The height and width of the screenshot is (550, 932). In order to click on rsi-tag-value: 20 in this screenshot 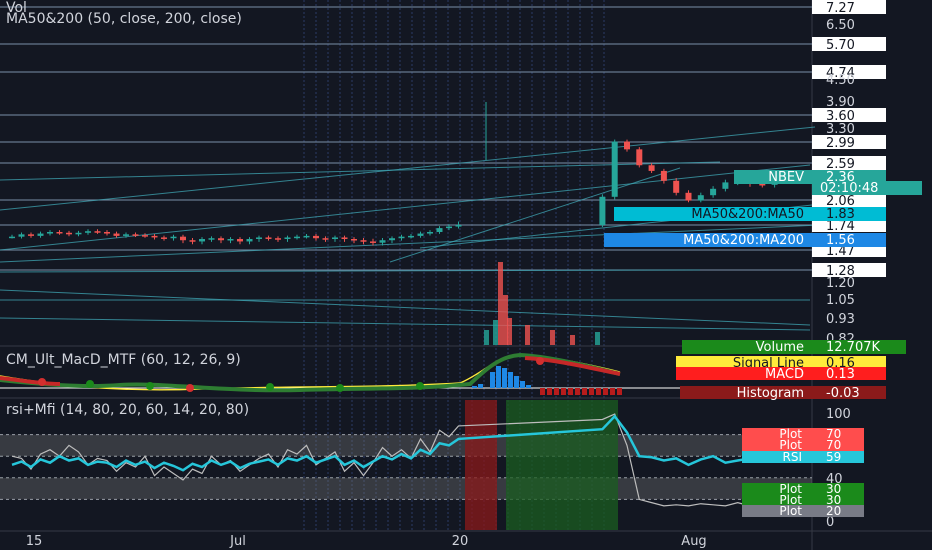, I will do `click(833, 511)`.